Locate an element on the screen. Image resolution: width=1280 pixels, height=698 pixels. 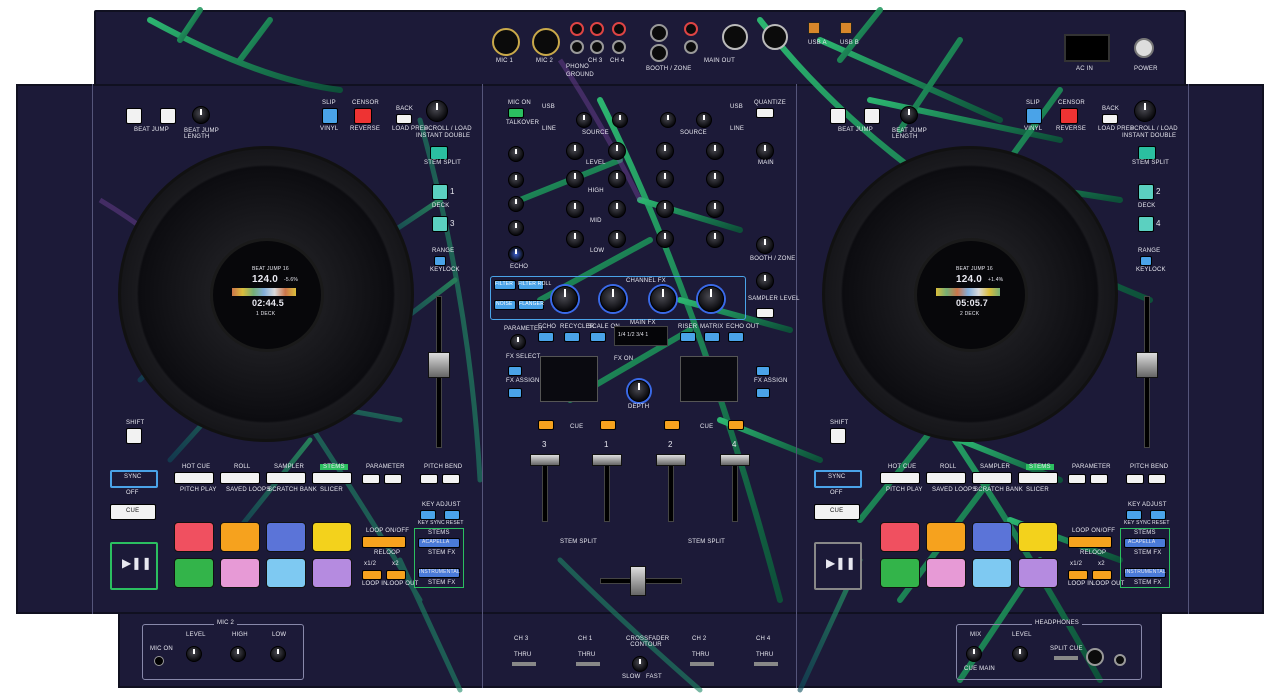
mic2-on-switch is located at coordinates (159, 661).